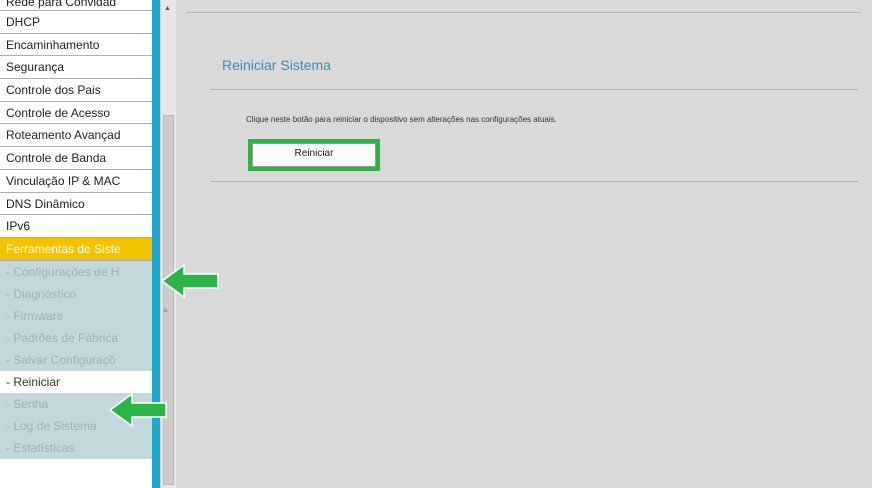  I want to click on page-title: Reiniciar Sistema, so click(276, 65).